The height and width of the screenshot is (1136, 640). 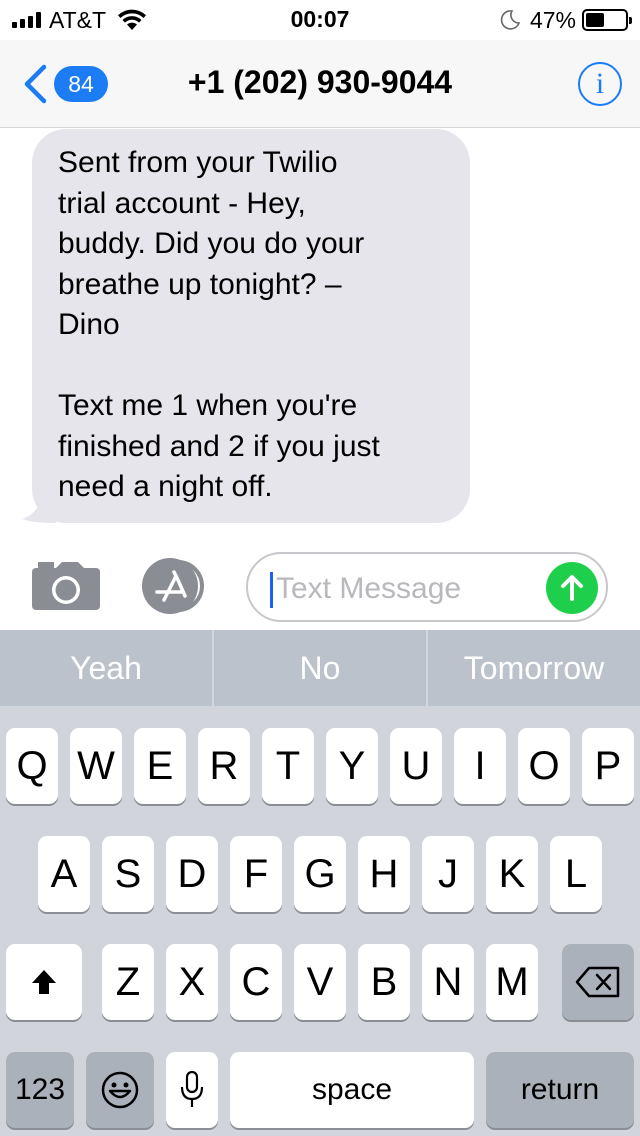 What do you see at coordinates (320, 982) in the screenshot?
I see `key-v: V` at bounding box center [320, 982].